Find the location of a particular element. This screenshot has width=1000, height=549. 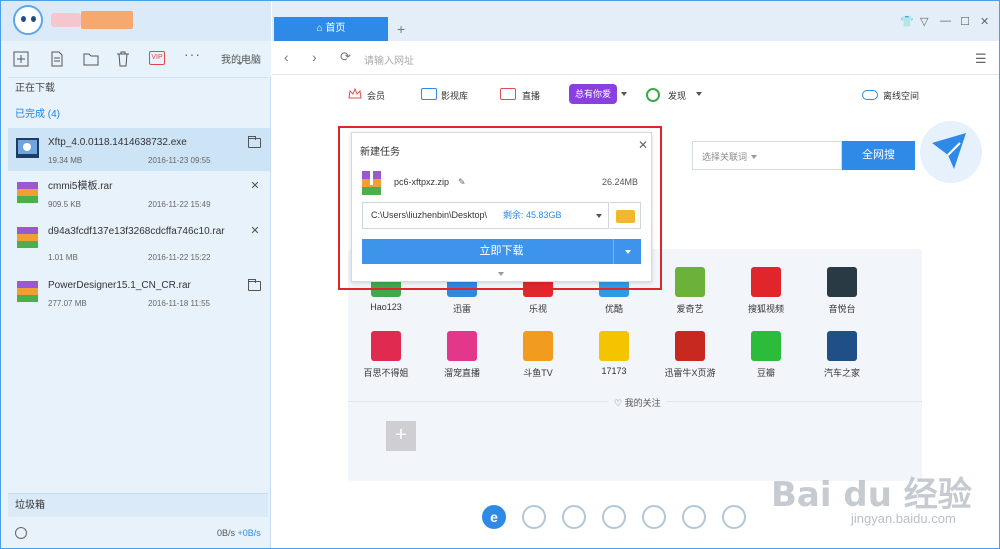

rar-file-icon is located at coordinates (27, 238).